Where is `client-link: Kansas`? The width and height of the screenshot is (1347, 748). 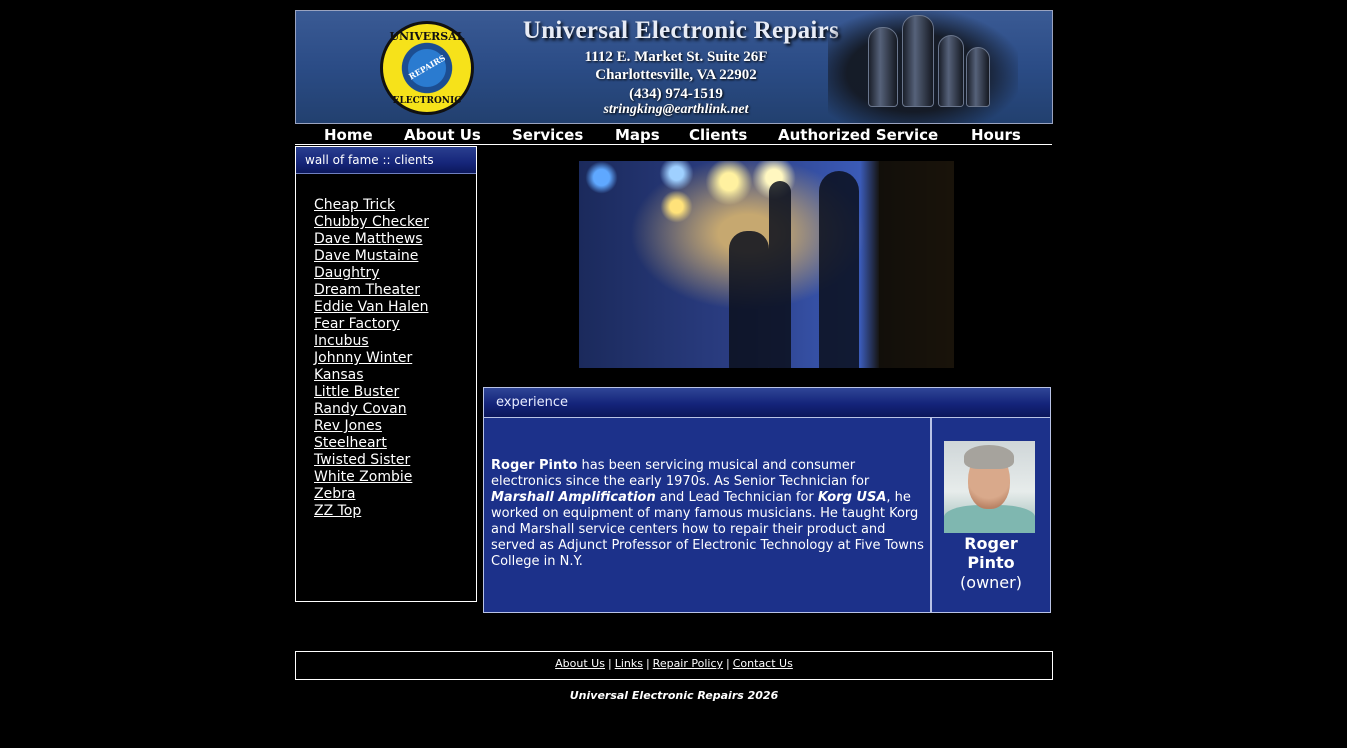 client-link: Kansas is located at coordinates (371, 375).